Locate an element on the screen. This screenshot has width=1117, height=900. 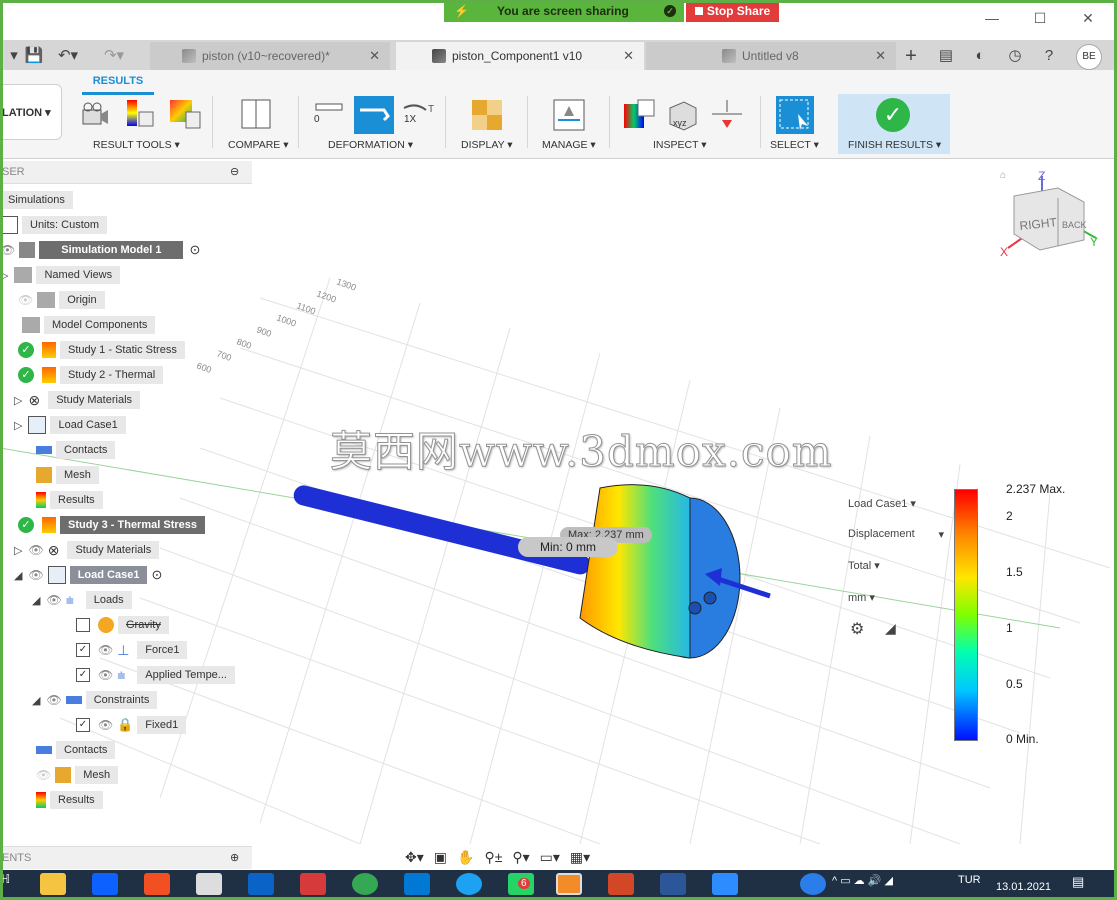
select-button is located at coordinates (795, 115).